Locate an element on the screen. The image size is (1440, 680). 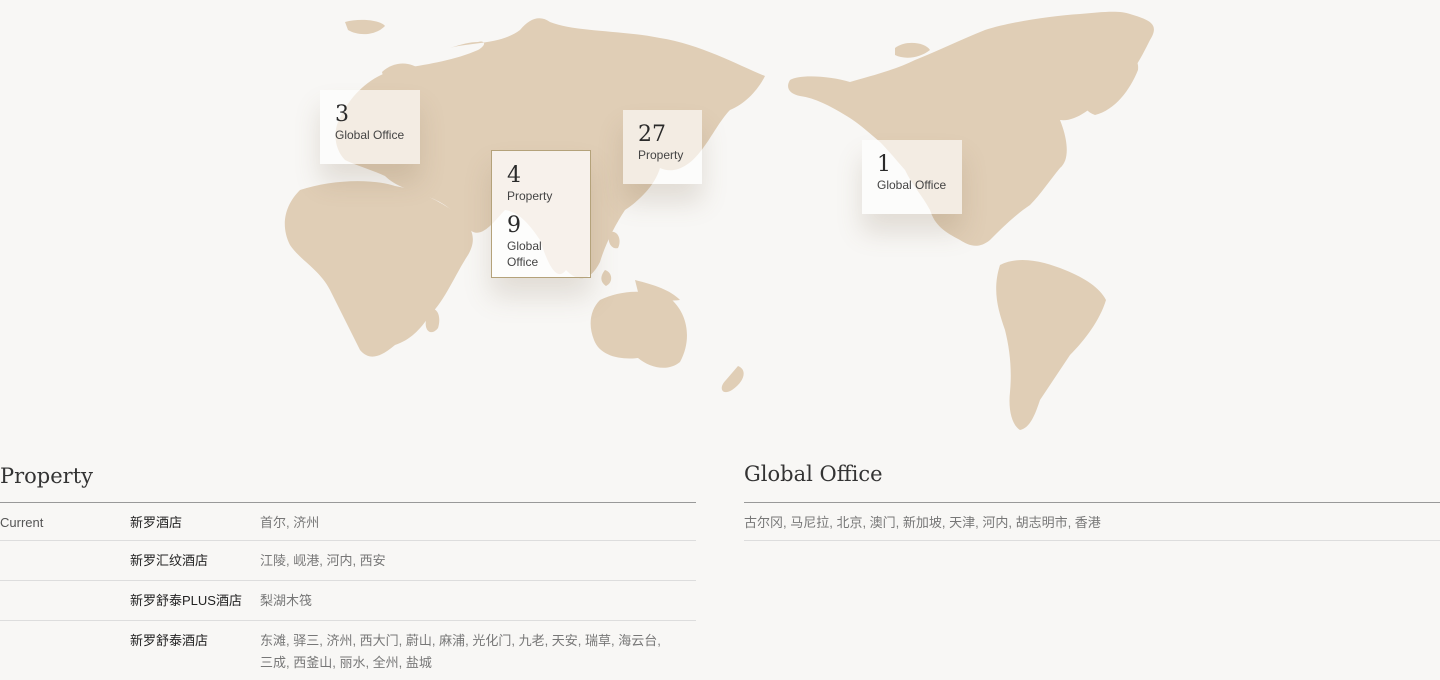
marker-south-asia-office-label: Global Office is located at coordinates (524, 254).